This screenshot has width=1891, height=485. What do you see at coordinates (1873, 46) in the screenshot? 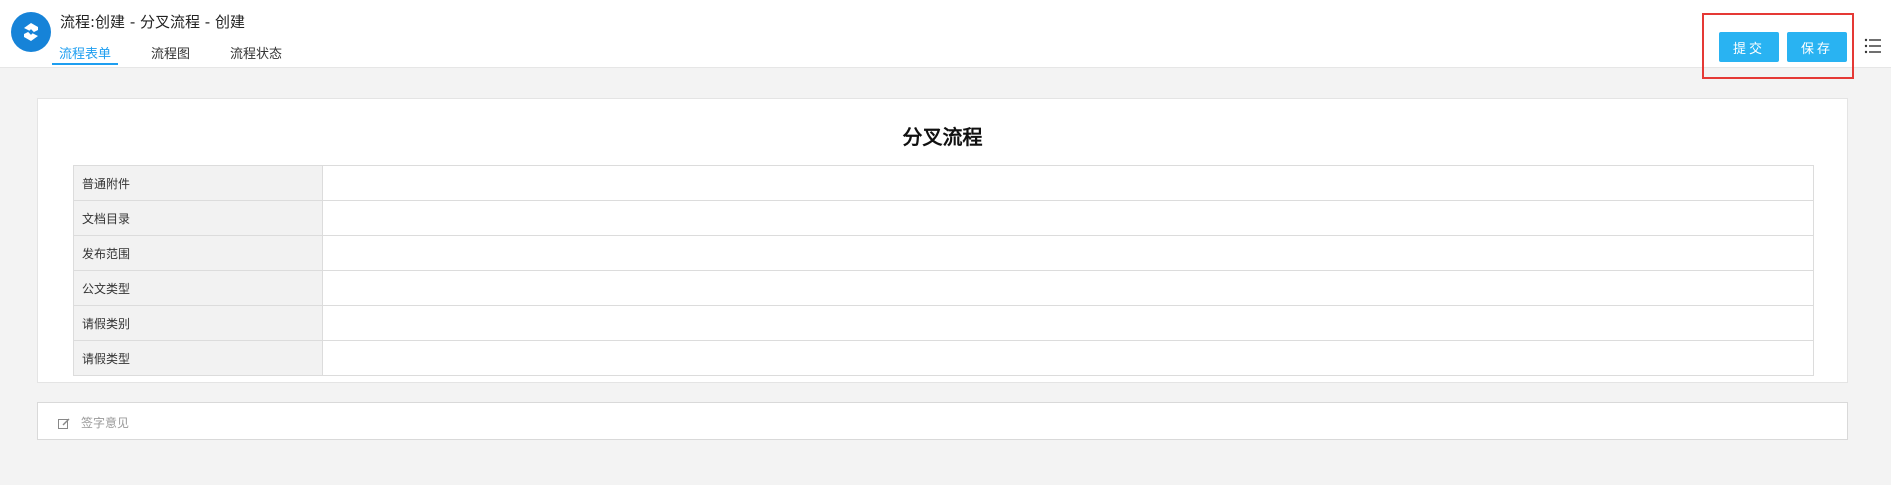
I see `list-menu-icon` at bounding box center [1873, 46].